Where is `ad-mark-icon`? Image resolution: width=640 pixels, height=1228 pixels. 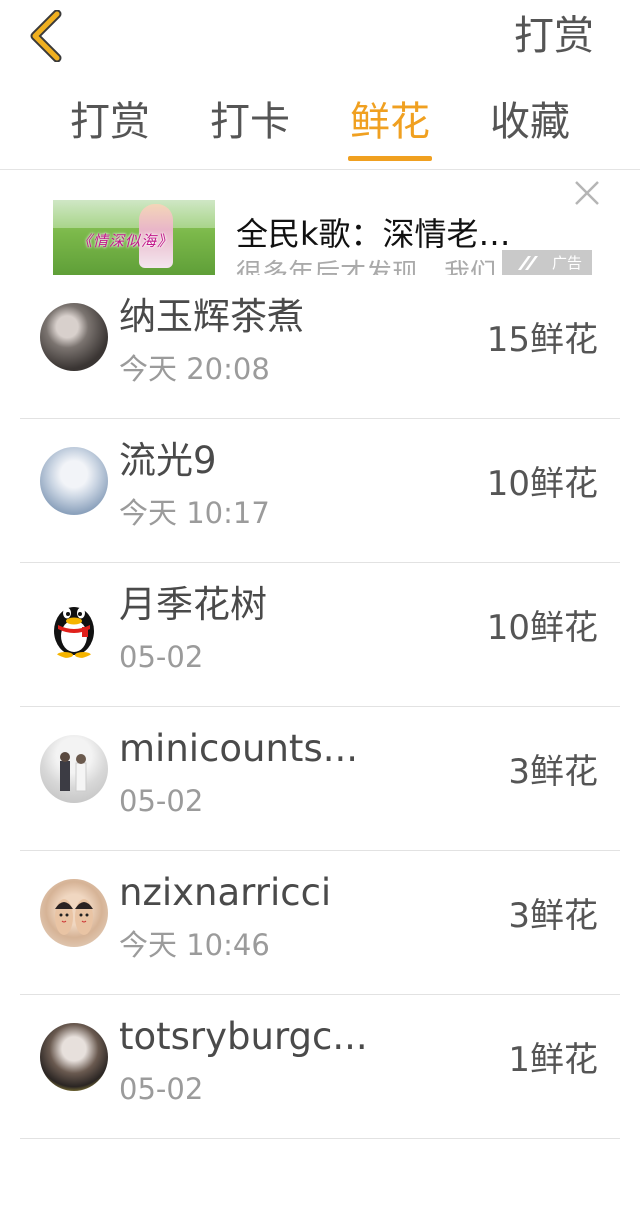 ad-mark-icon is located at coordinates (528, 263).